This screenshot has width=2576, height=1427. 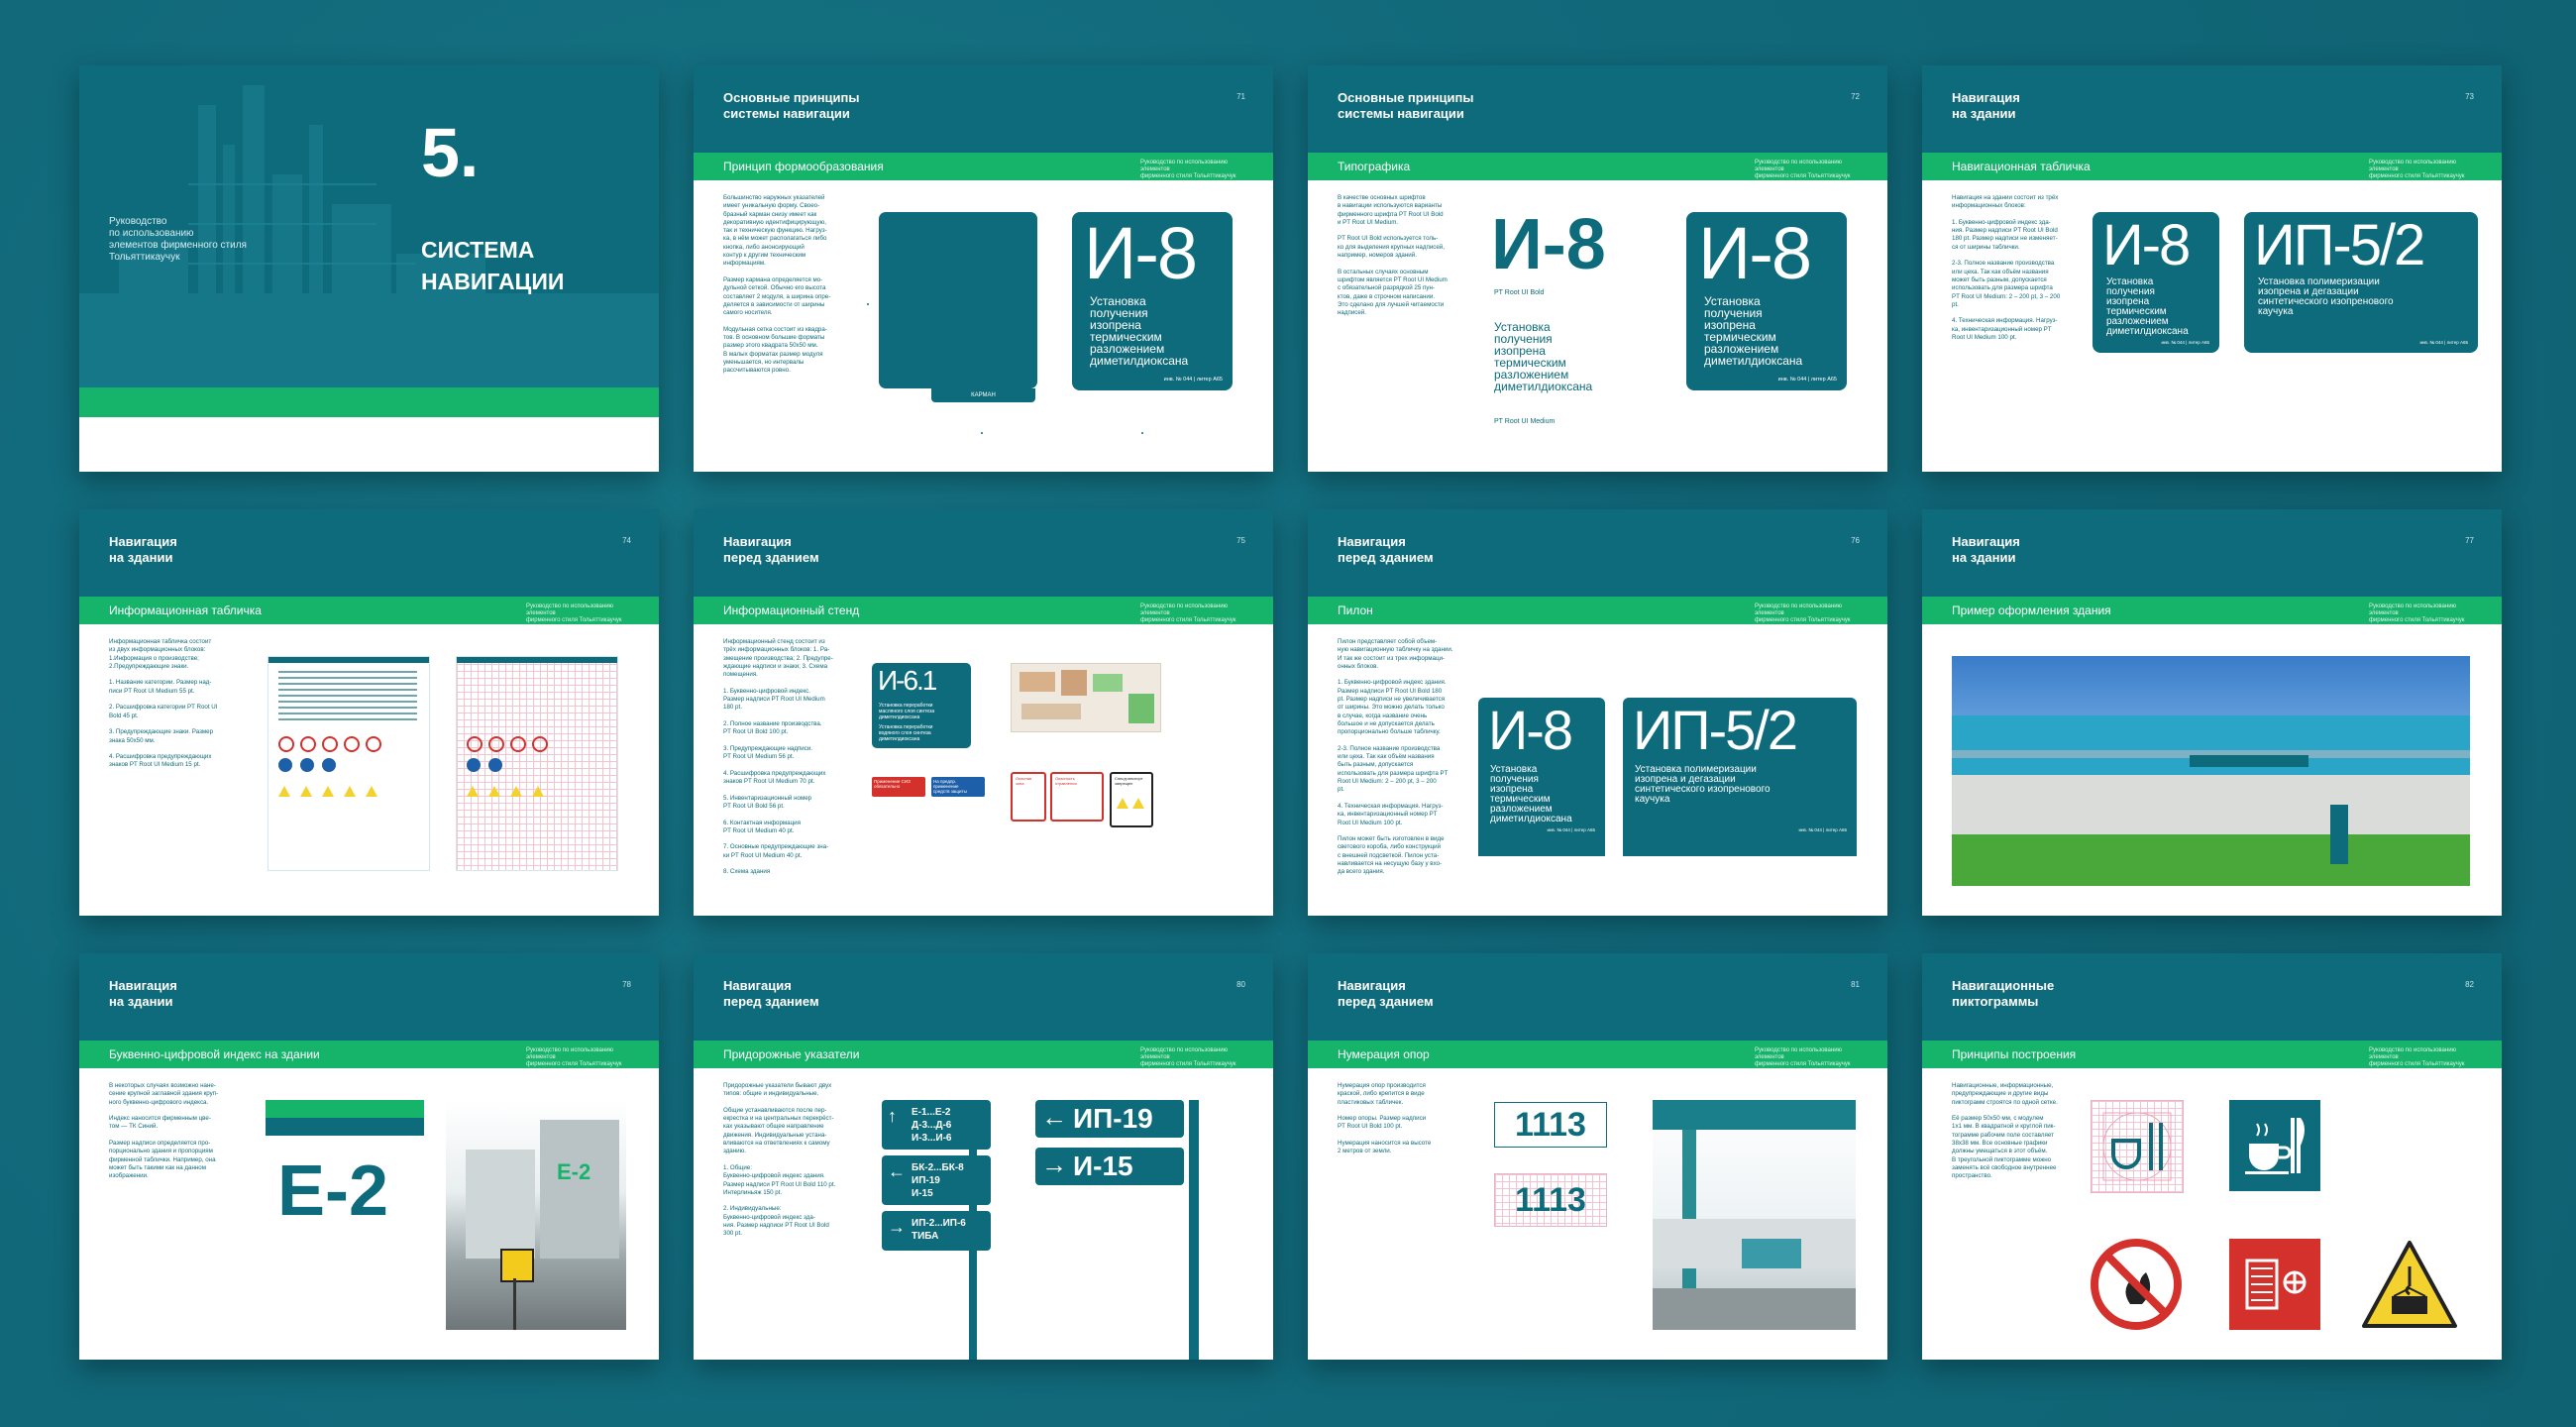 What do you see at coordinates (1551, 1125) in the screenshot?
I see `pole-number-plate: 1113` at bounding box center [1551, 1125].